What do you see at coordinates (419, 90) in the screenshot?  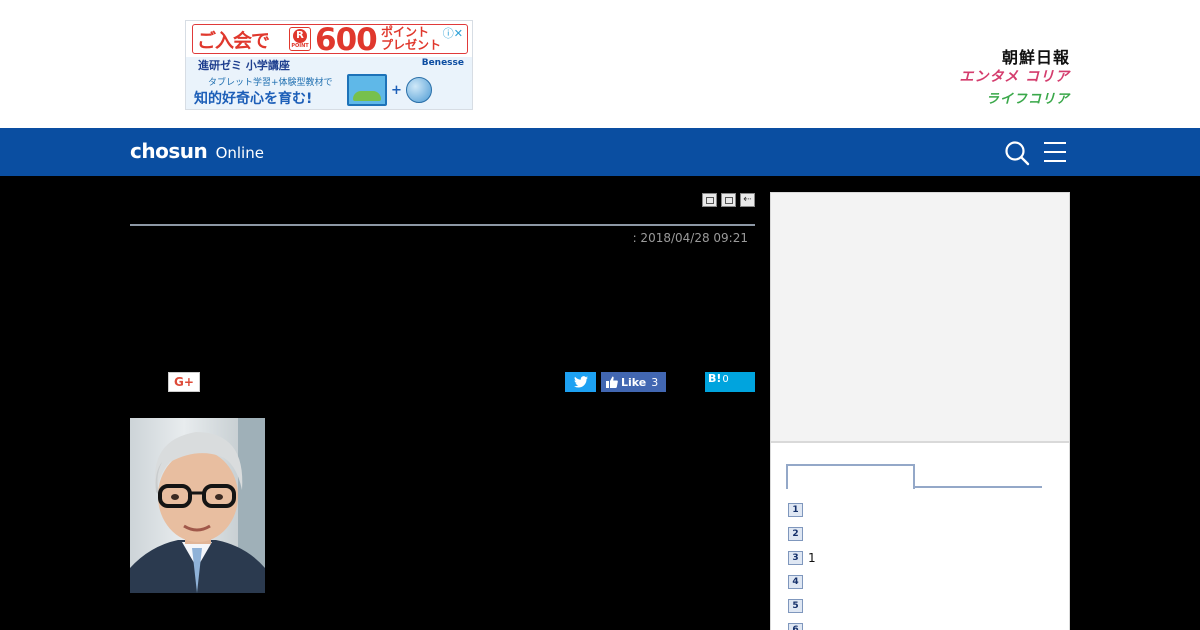 I see `globe-illustration` at bounding box center [419, 90].